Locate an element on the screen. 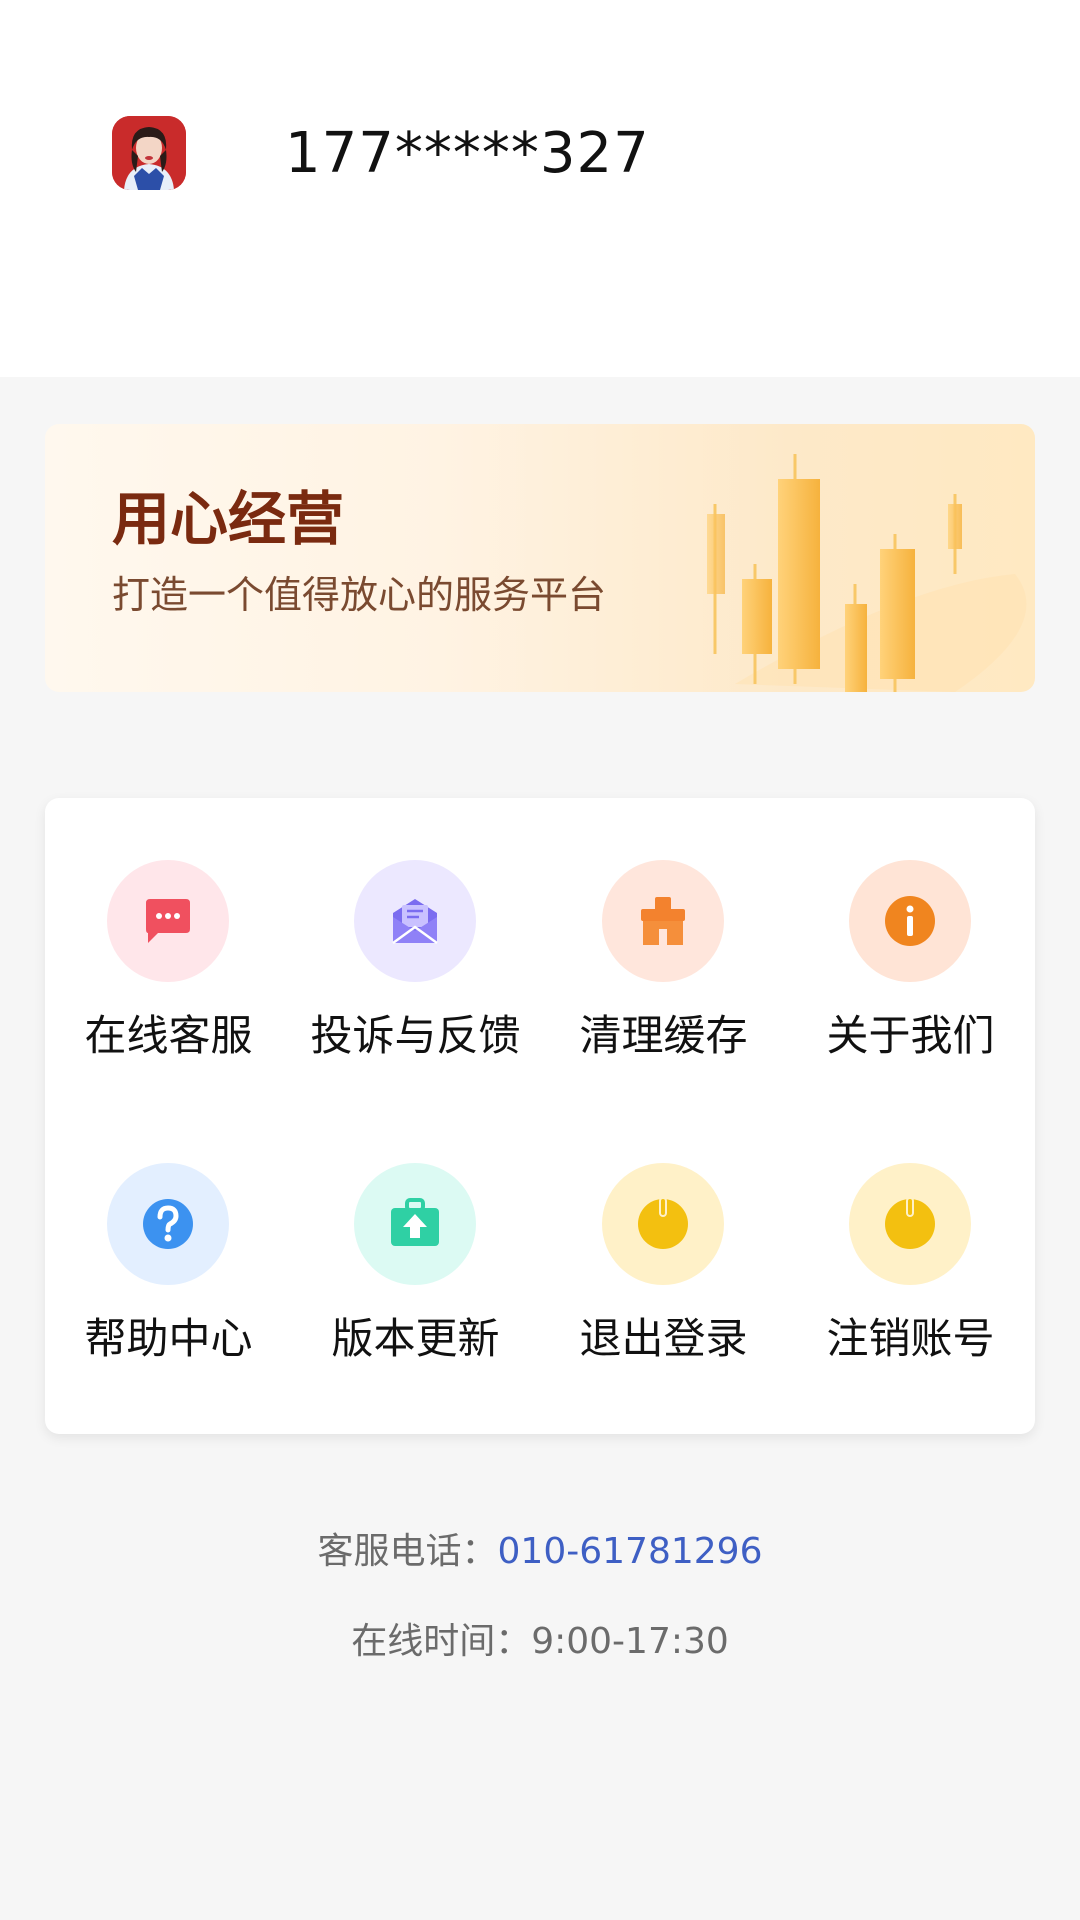 The image size is (1080, 1920). user-avatar-icon is located at coordinates (149, 153).